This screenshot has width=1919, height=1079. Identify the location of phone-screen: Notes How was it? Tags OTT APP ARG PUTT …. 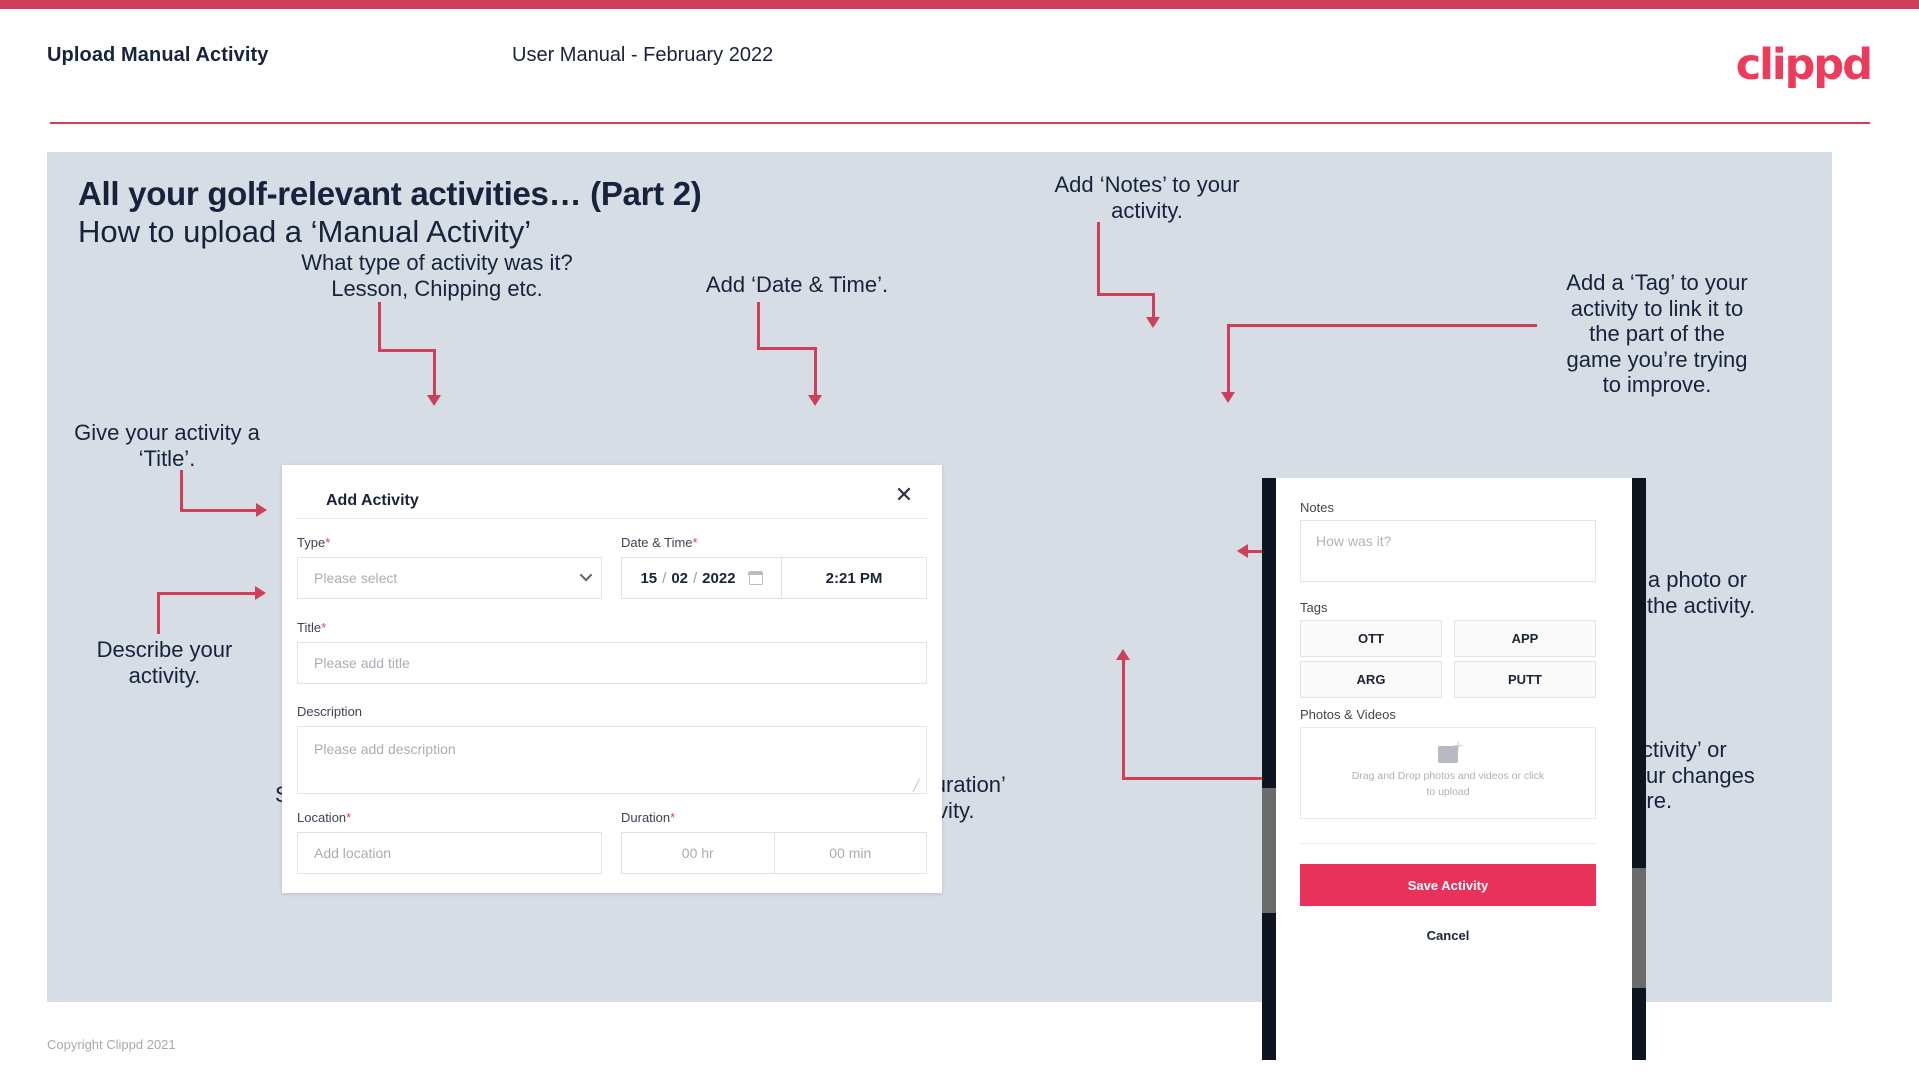
(1454, 769).